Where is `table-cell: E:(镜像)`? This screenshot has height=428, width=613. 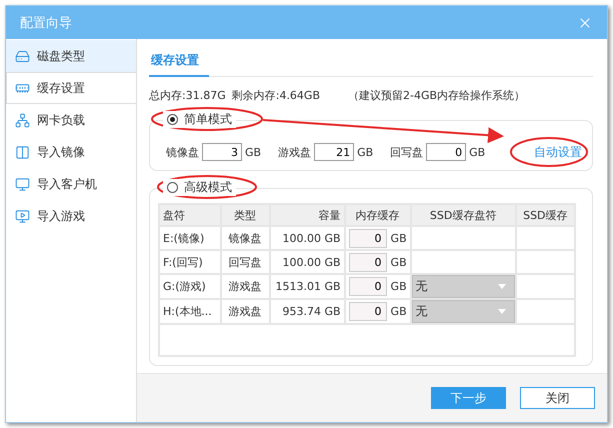
table-cell: E:(镜像) is located at coordinates (190, 238).